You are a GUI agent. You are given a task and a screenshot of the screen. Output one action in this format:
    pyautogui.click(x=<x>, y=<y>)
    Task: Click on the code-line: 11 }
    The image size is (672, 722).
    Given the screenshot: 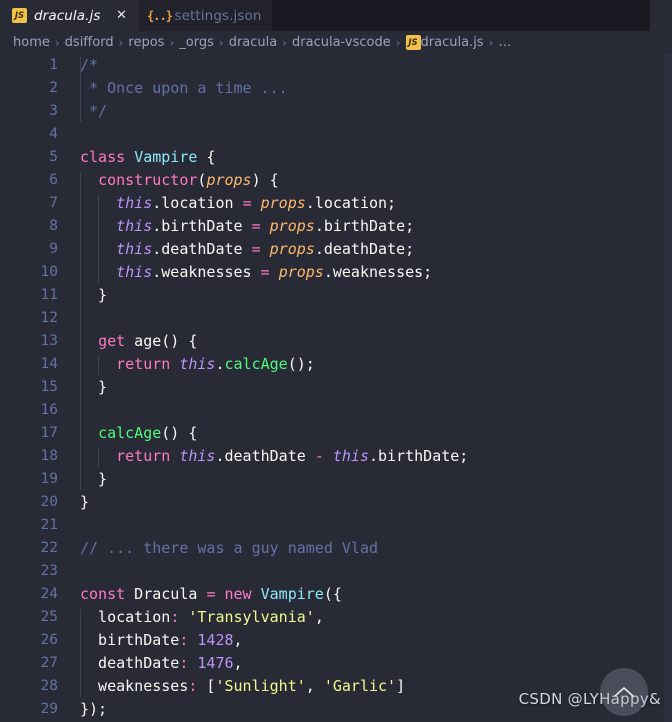 What is the action you would take?
    pyautogui.click(x=336, y=295)
    